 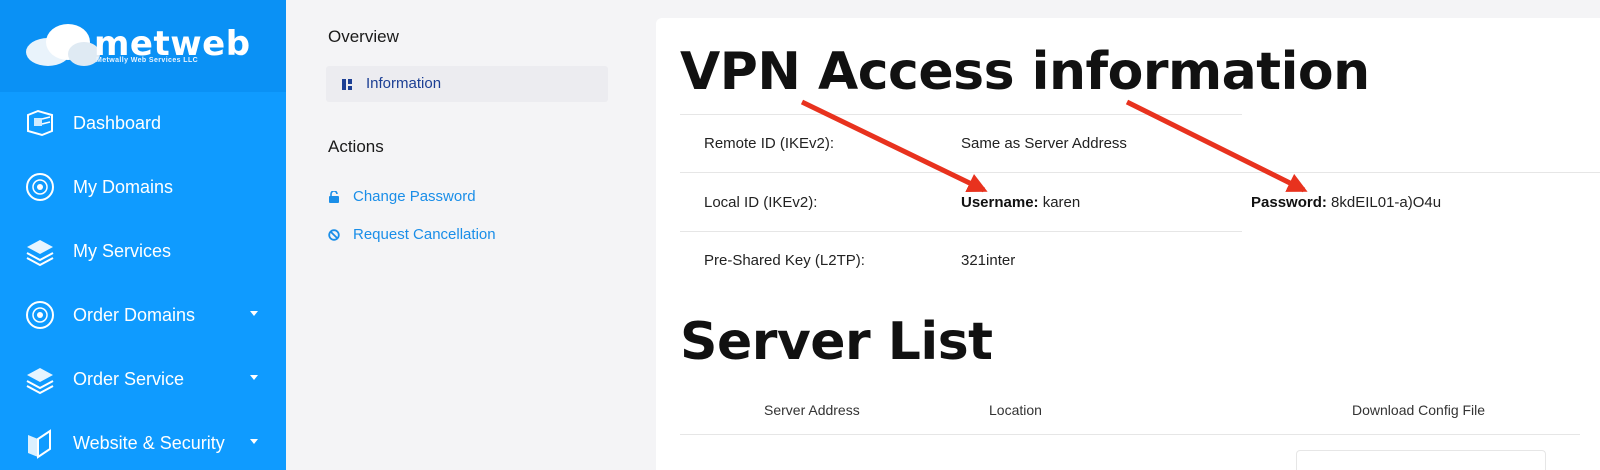 I want to click on sidebar-item-my-domains: My Domains, so click(x=143, y=187).